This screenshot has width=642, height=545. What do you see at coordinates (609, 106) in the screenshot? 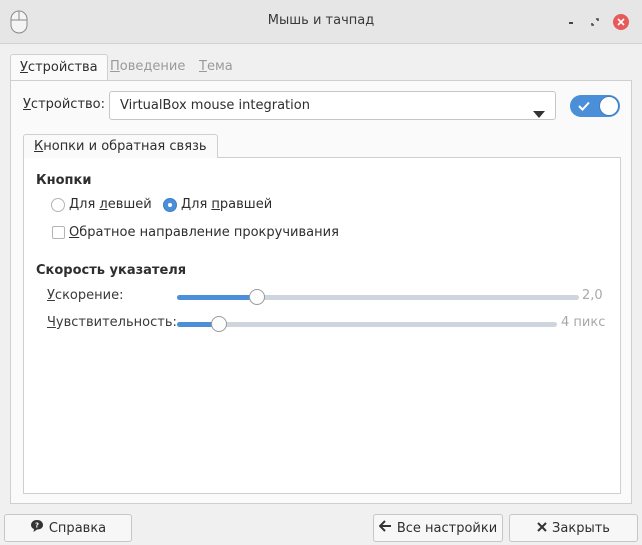
I see `toggle-knob` at bounding box center [609, 106].